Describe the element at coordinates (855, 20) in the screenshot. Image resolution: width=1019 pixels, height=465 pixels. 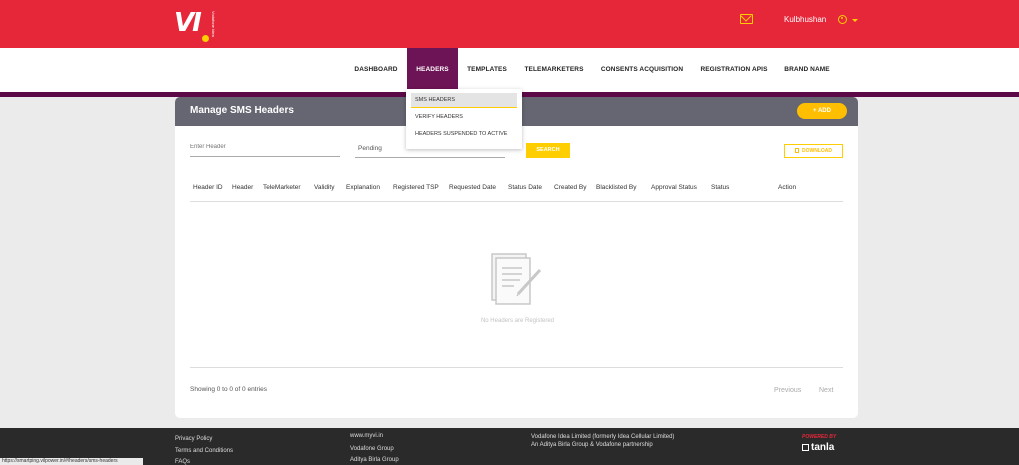
I see `chevron-down-icon` at that location.